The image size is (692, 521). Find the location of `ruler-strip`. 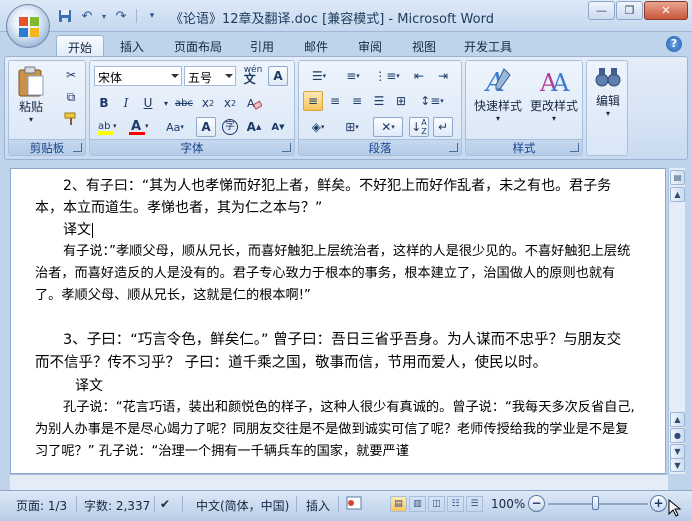

ruler-strip is located at coordinates (346, 164).